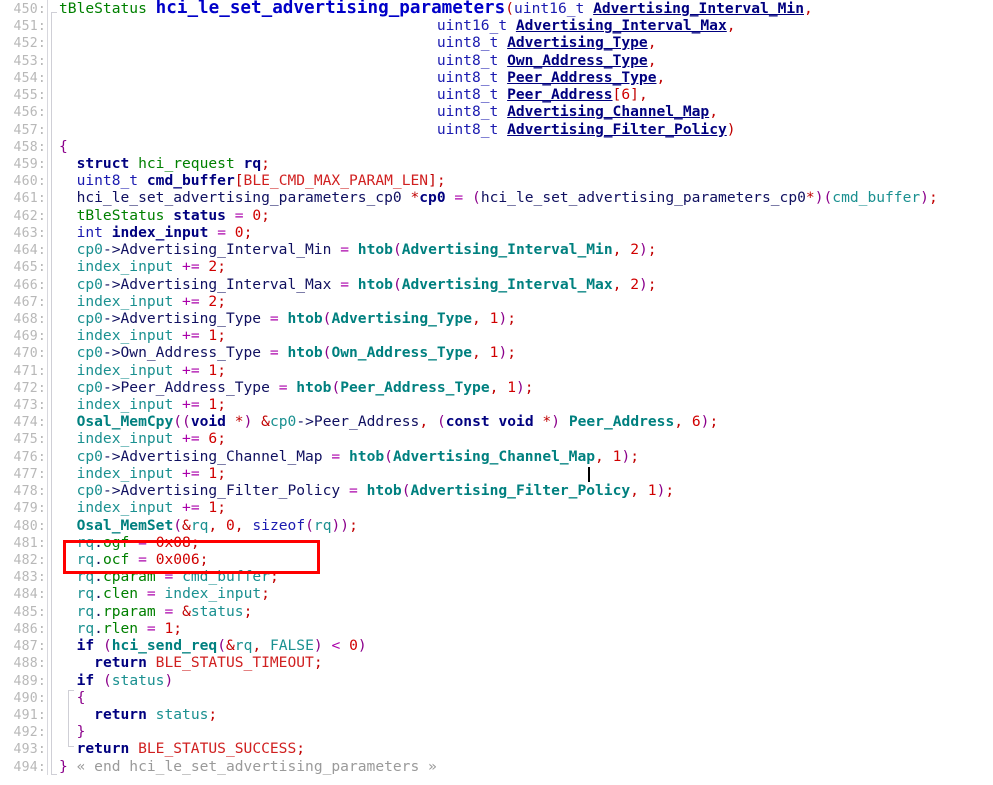 The image size is (993, 785). I want to click on code-text: {, so click(526, 697).